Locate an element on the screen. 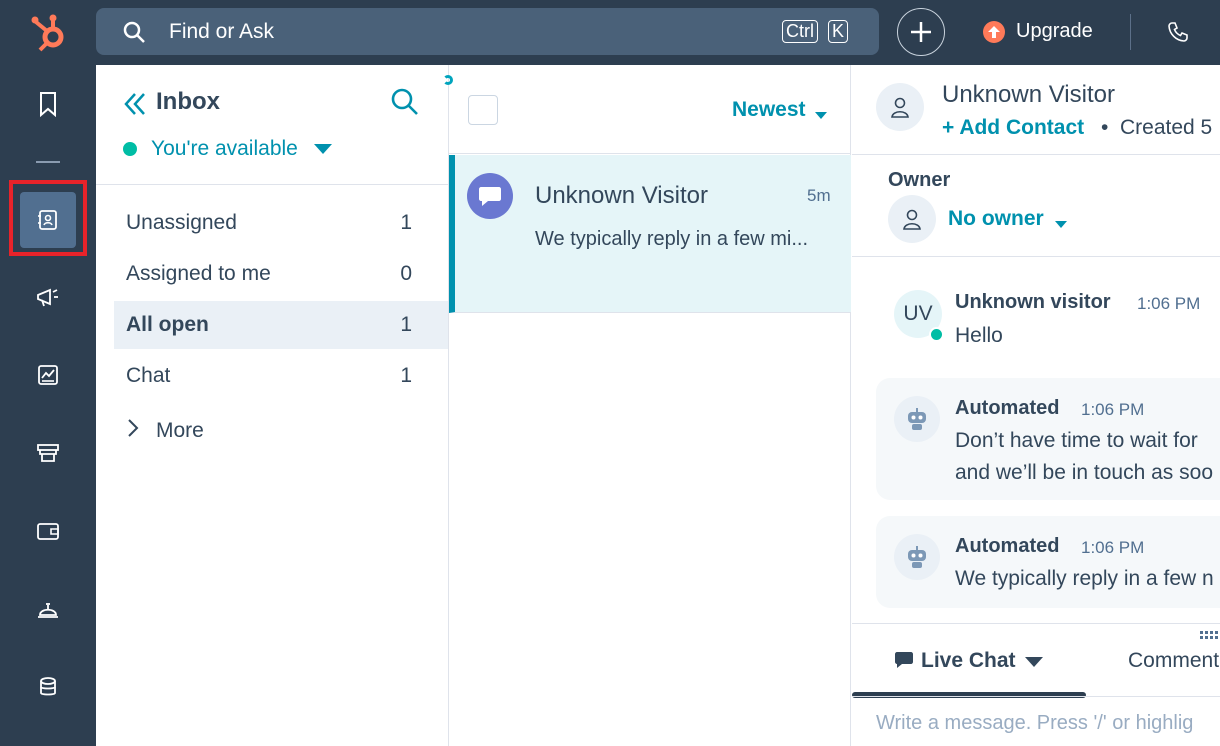 This screenshot has width=1220, height=746. message-text: Don’t have time to wait for is located at coordinates (1076, 440).